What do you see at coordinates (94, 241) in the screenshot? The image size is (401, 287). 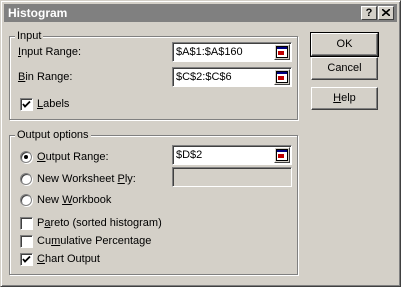 I see `cumulative-percentage-label: Cumulative Percentage` at bounding box center [94, 241].